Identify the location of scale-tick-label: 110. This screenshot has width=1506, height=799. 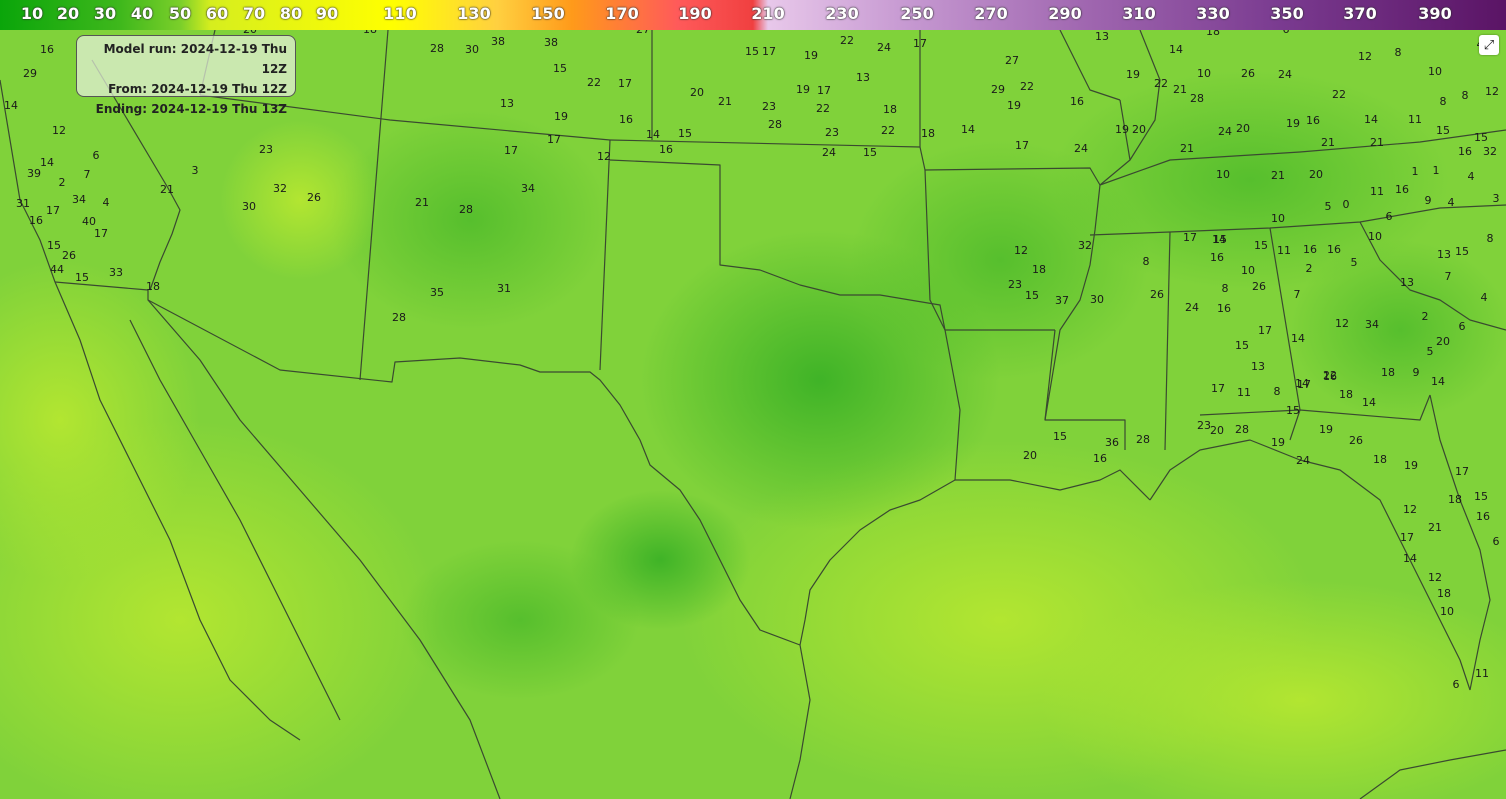
(400, 13).